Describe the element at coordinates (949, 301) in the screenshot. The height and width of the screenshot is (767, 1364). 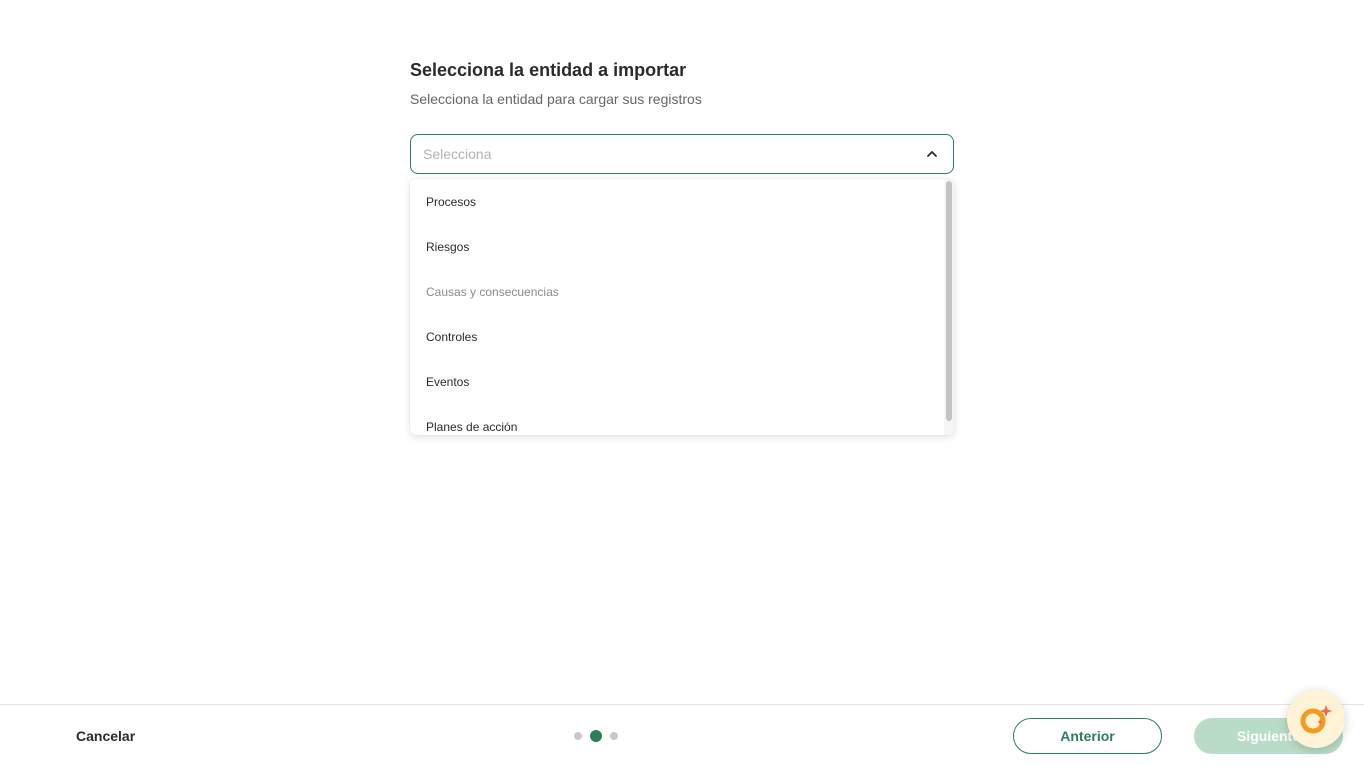
I see `dropdown-scrollbar-thumb` at that location.